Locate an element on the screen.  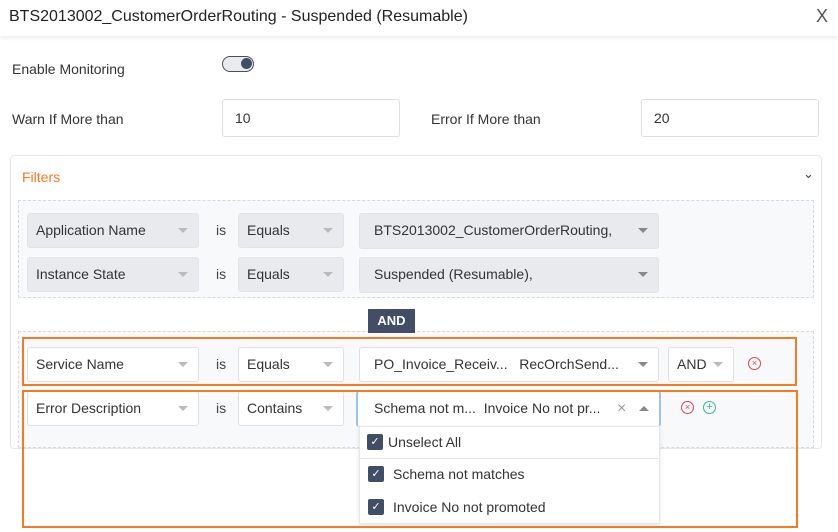
value-text: BTS2013002_CustomerOrderRouting, is located at coordinates (493, 230).